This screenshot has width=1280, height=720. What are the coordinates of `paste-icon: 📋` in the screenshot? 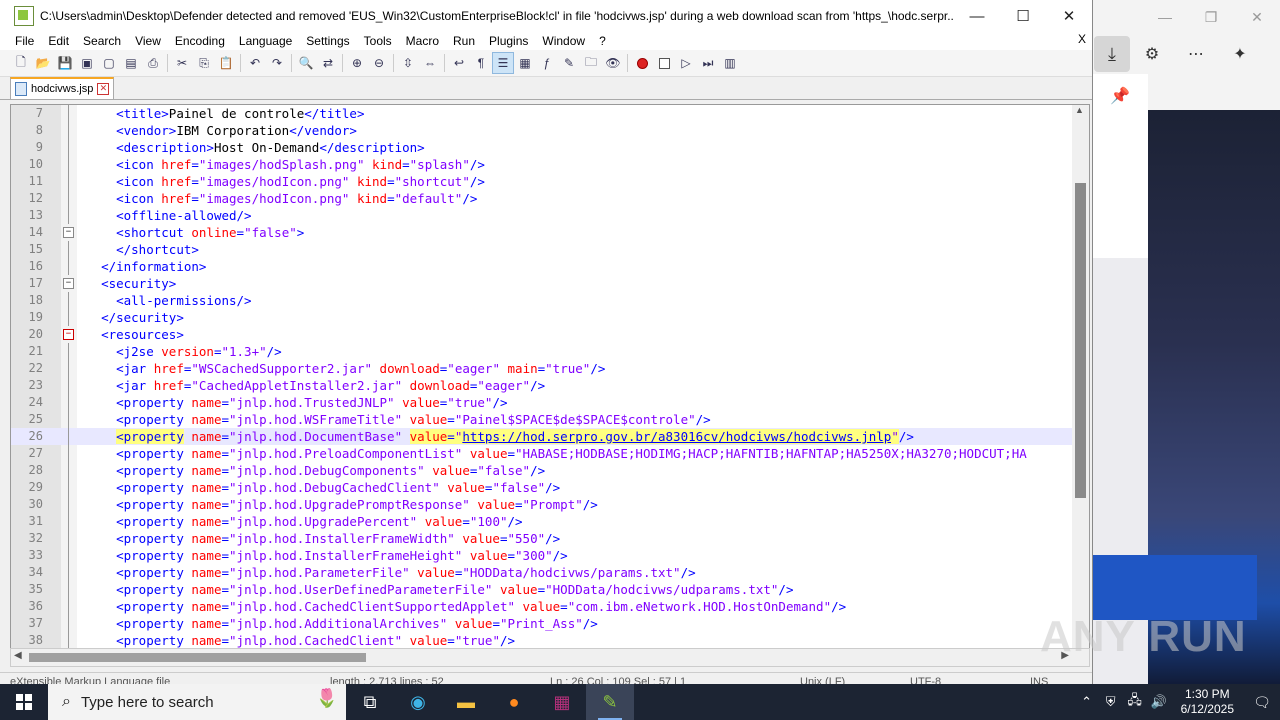 It's located at (226, 63).